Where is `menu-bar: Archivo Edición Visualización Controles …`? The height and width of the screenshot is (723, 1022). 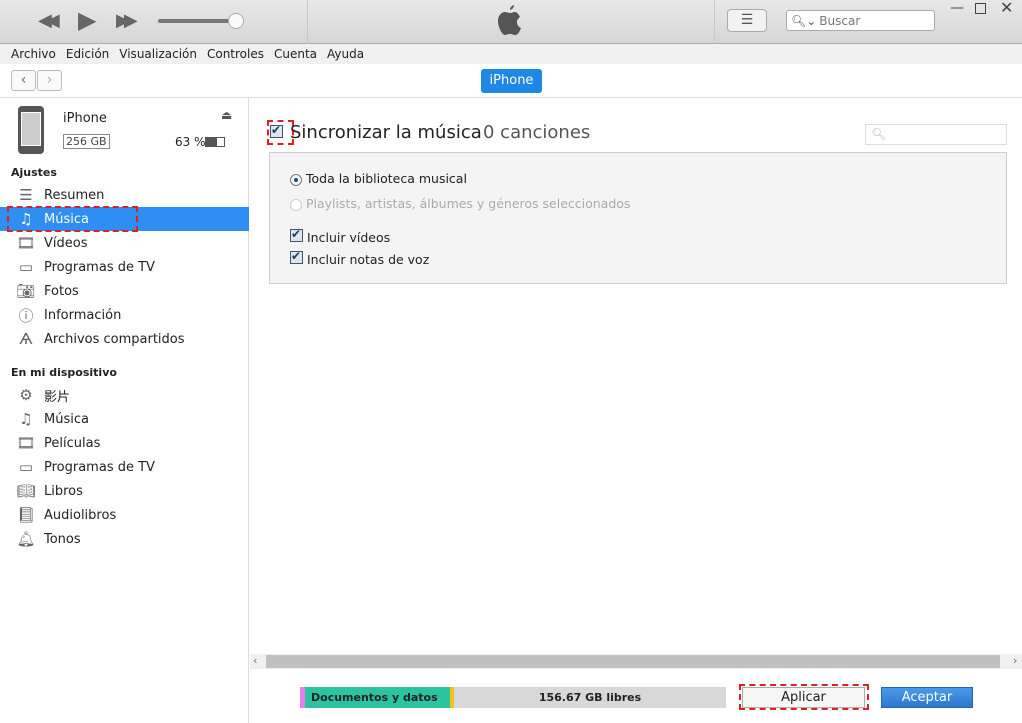
menu-bar: Archivo Edición Visualización Controles … is located at coordinates (511, 54).